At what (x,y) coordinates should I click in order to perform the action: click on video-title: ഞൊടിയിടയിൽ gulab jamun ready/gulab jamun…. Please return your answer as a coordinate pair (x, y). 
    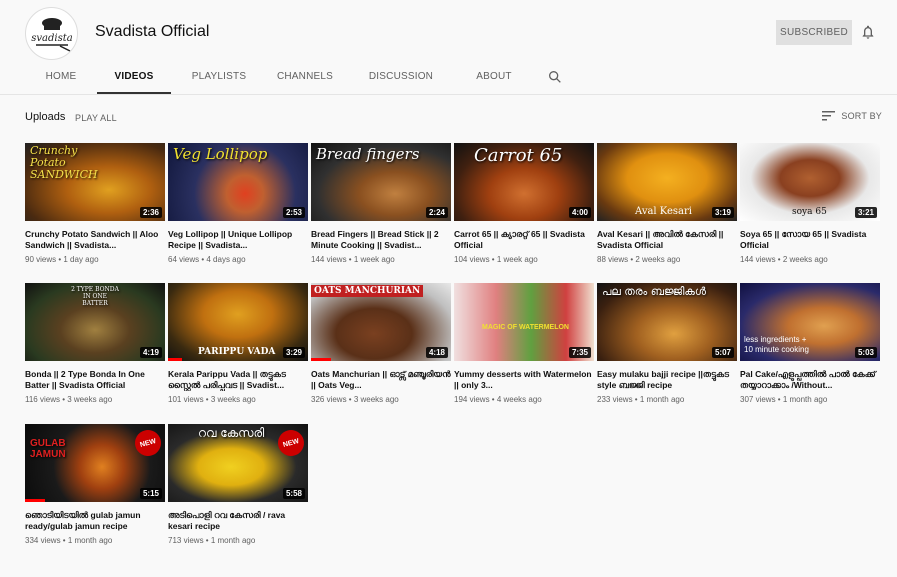
    Looking at the image, I should click on (95, 521).